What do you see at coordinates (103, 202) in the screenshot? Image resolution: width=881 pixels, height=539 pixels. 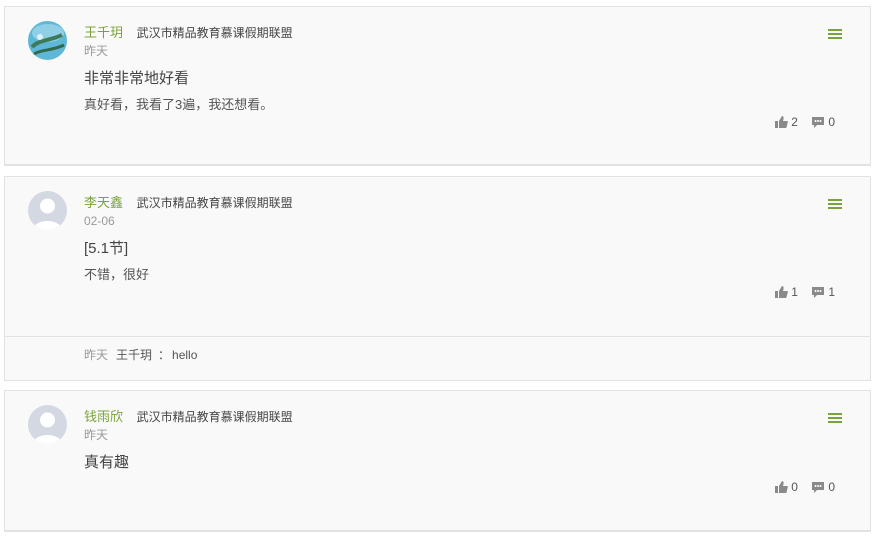 I see `username-link: 李天鑫` at bounding box center [103, 202].